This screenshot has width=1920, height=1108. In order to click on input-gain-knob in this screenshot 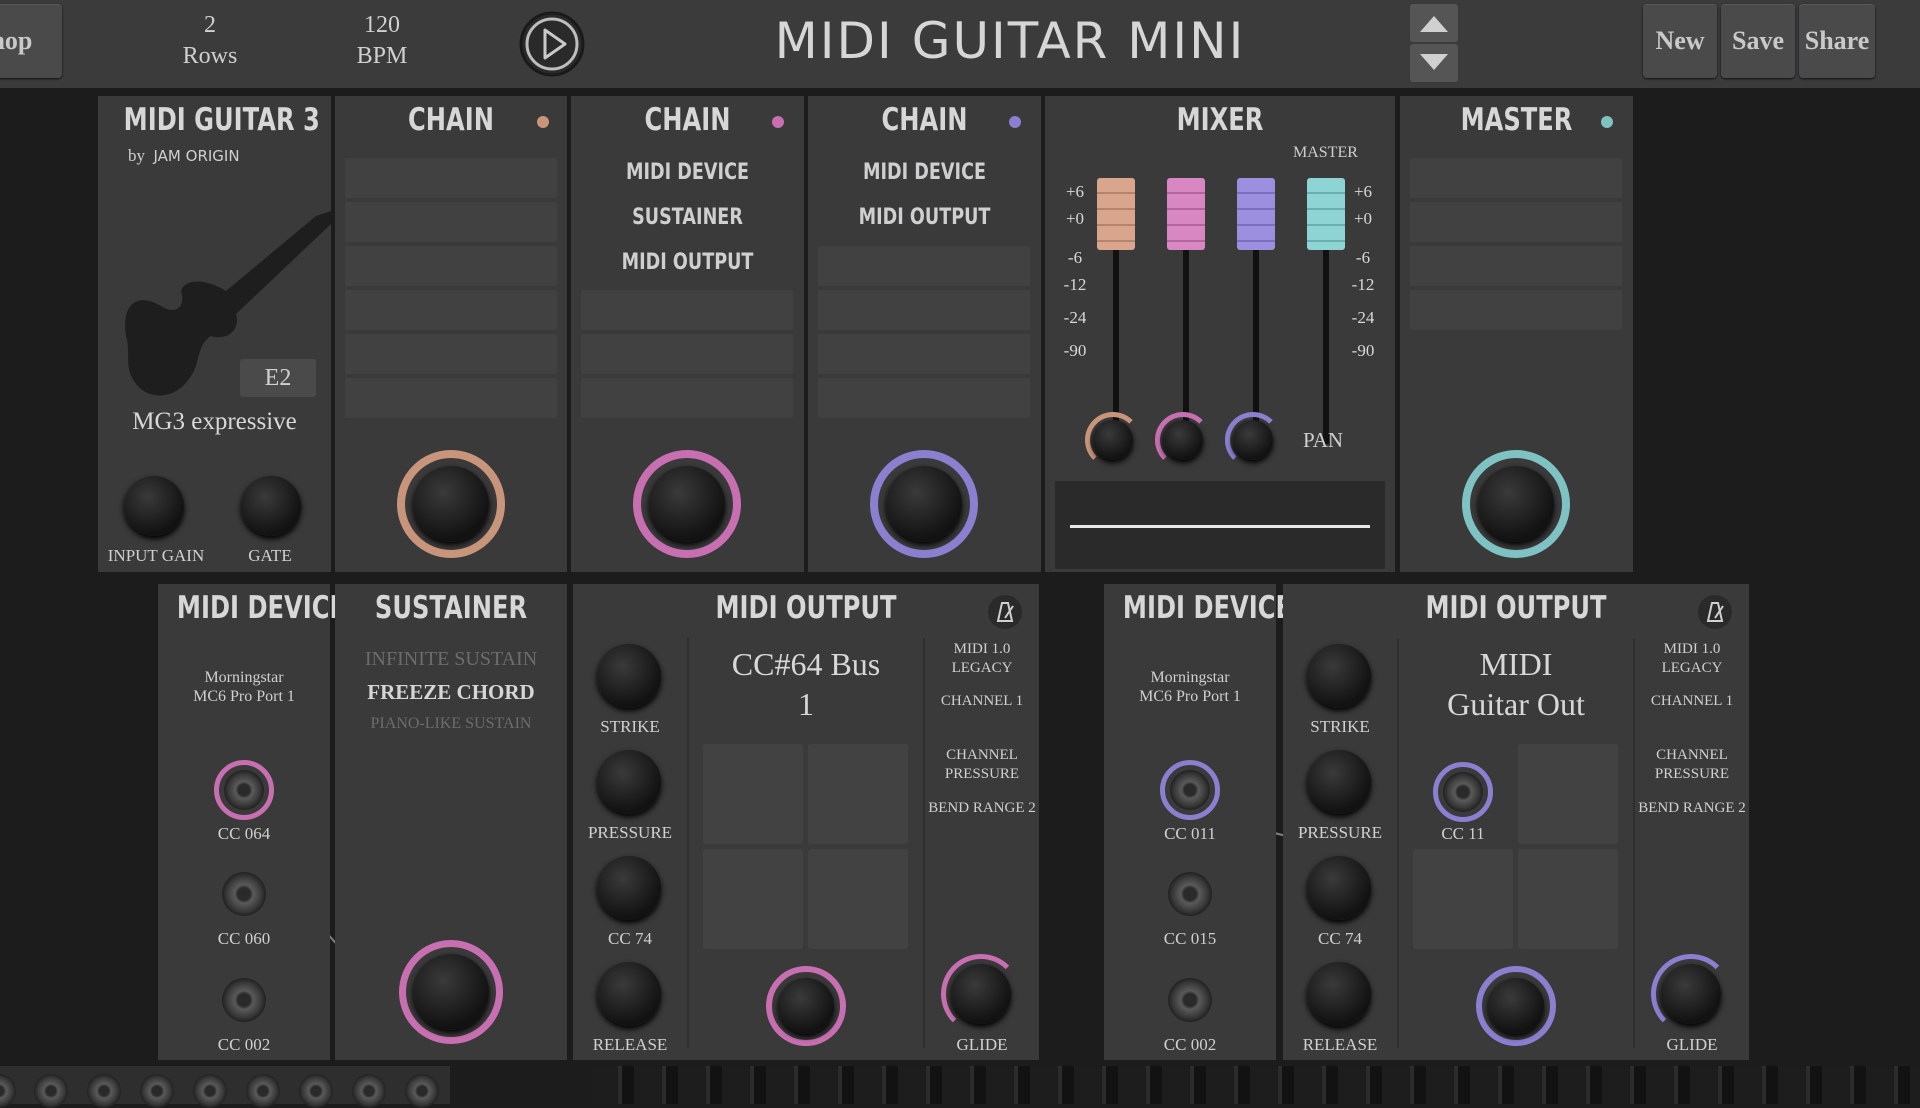, I will do `click(154, 506)`.